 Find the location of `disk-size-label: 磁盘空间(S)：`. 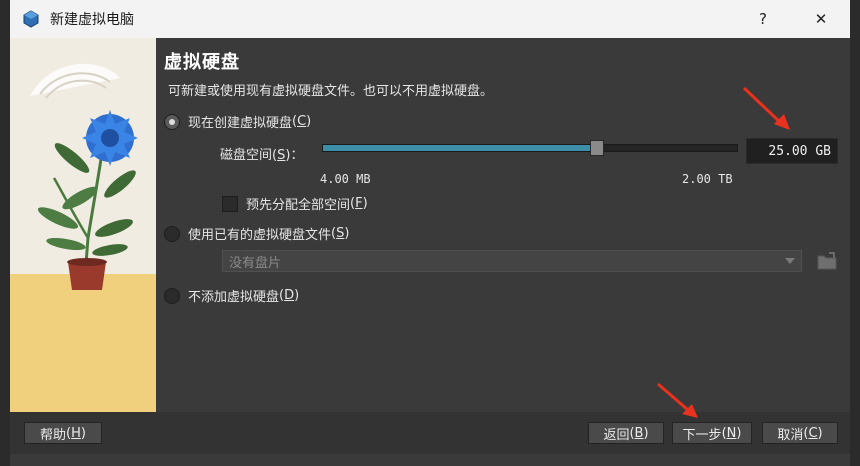

disk-size-label: 磁盘空间(S)： is located at coordinates (262, 155).